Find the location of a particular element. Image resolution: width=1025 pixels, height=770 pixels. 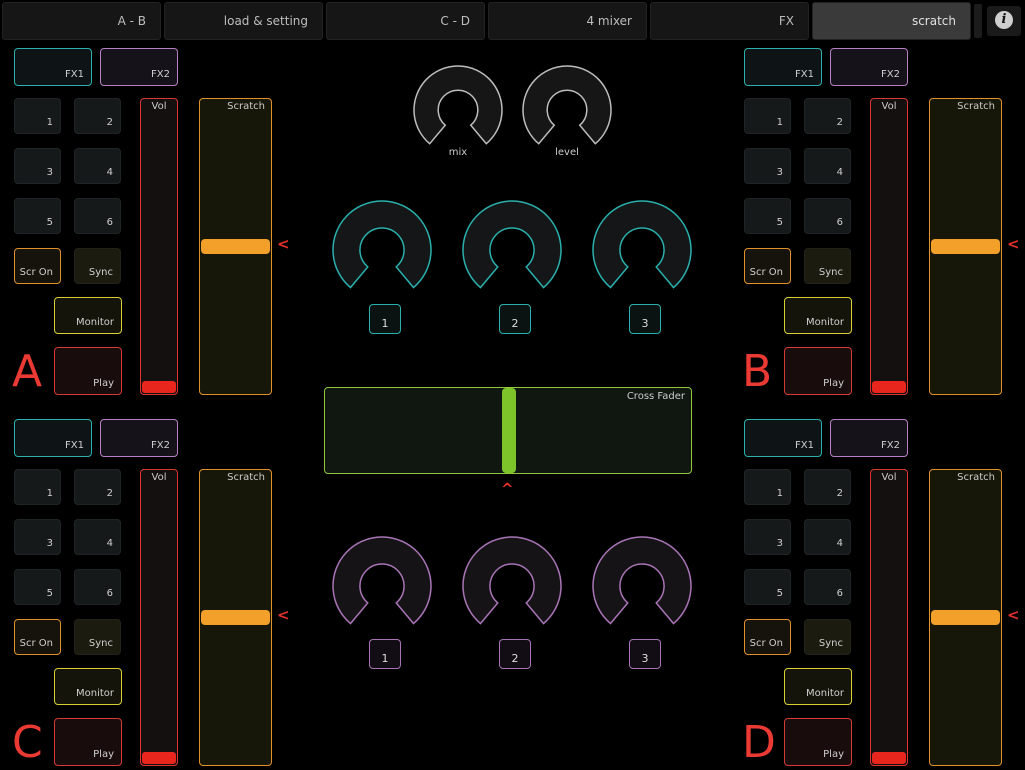

purple-button-3: 3 is located at coordinates (645, 654).